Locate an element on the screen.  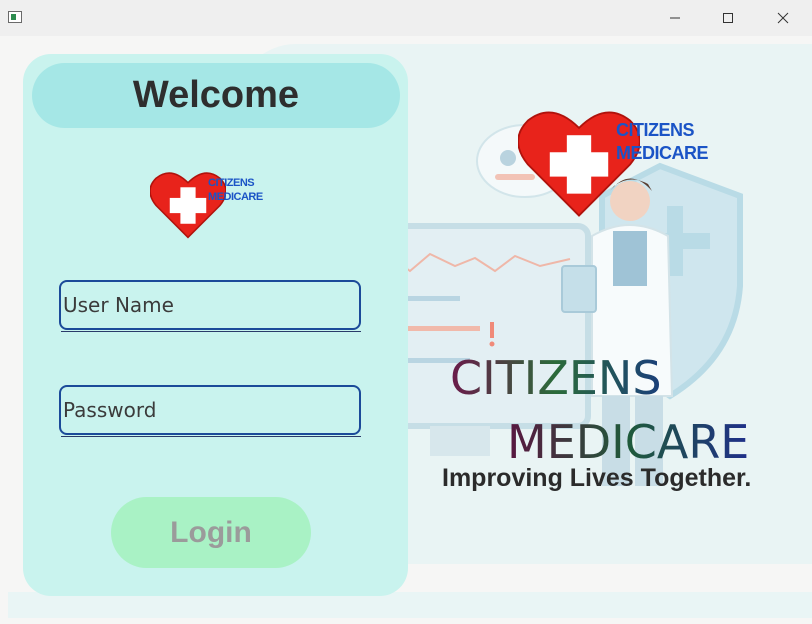
hero-medicare-text: MEDICARE is located at coordinates (627, 442).